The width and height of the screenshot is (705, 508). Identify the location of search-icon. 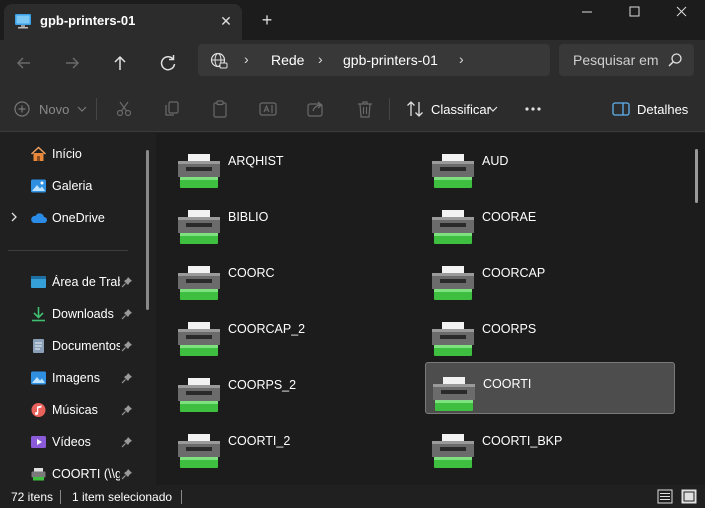
(675, 60).